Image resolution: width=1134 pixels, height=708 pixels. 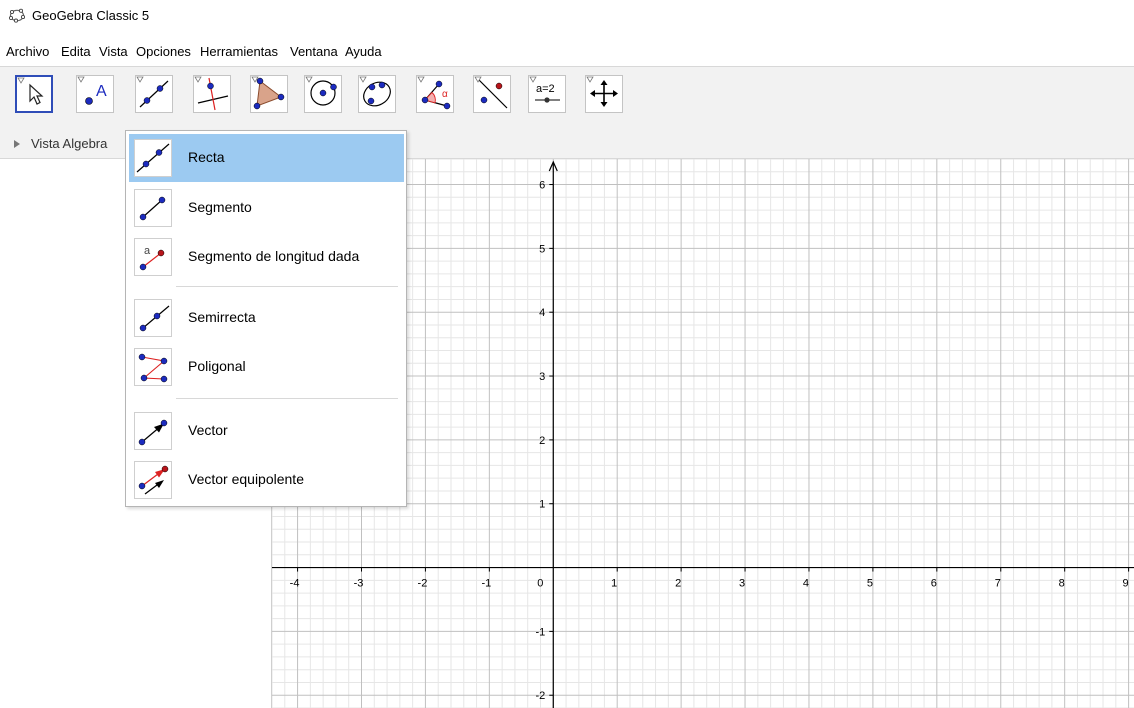 What do you see at coordinates (542, 313) in the screenshot?
I see `y-tick-label: 4` at bounding box center [542, 313].